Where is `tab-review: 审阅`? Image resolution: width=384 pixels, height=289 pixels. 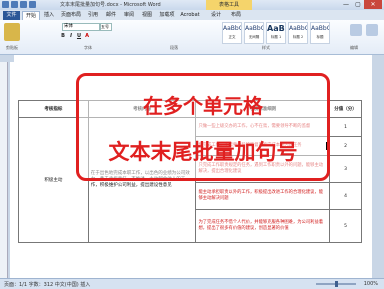 tab-review: 审阅 is located at coordinates (129, 15).